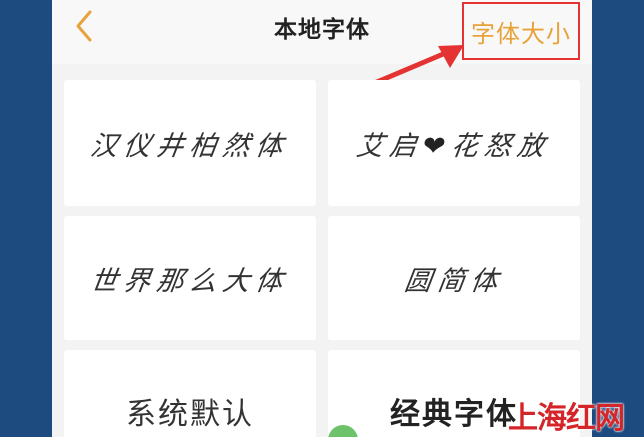 The height and width of the screenshot is (437, 644). I want to click on font-card-label: 汉仪井柏然体, so click(189, 146).